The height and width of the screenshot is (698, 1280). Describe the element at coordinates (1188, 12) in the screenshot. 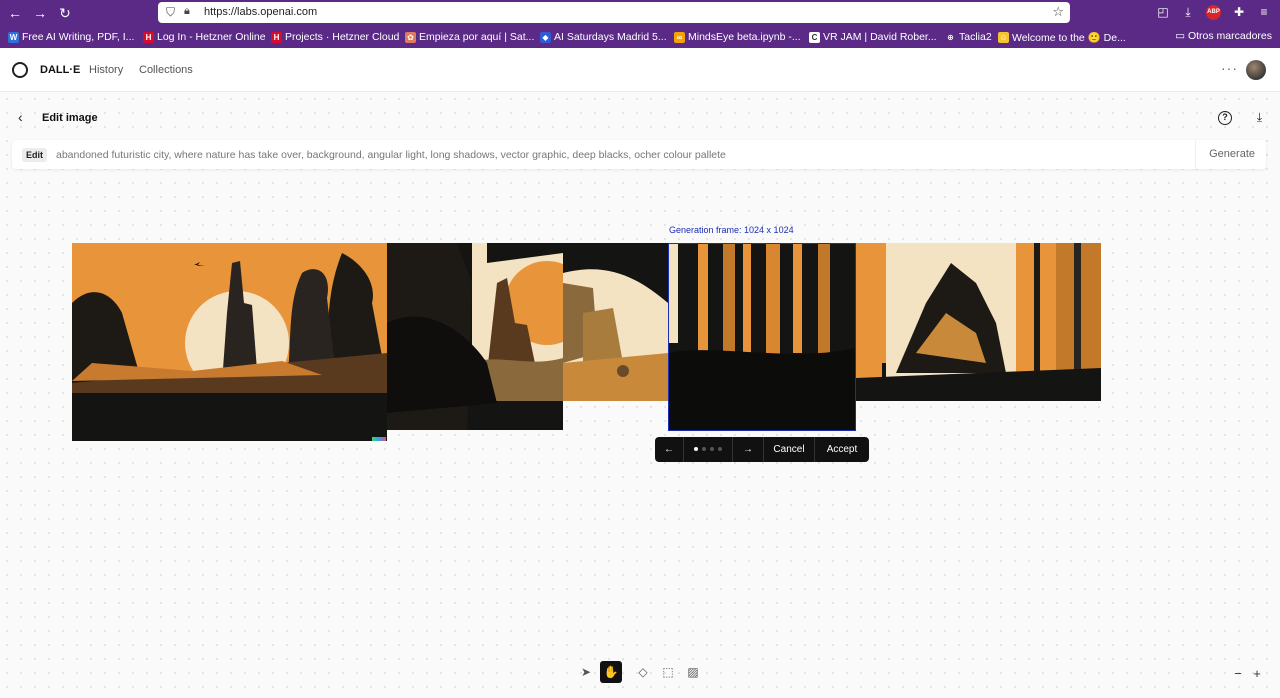

I see `download-icon: ⤓` at that location.